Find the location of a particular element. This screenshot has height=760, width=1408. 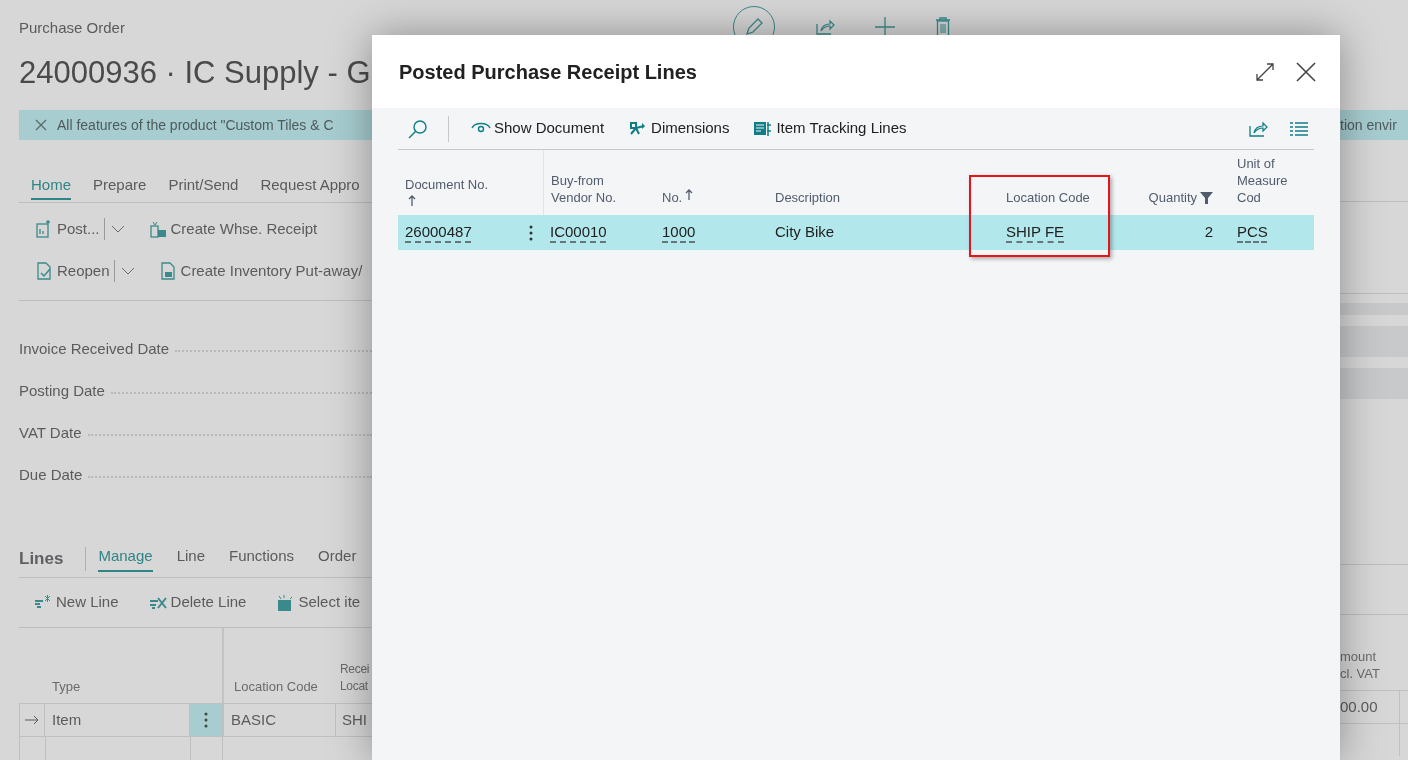

action-button: Show Document is located at coordinates (538, 128).